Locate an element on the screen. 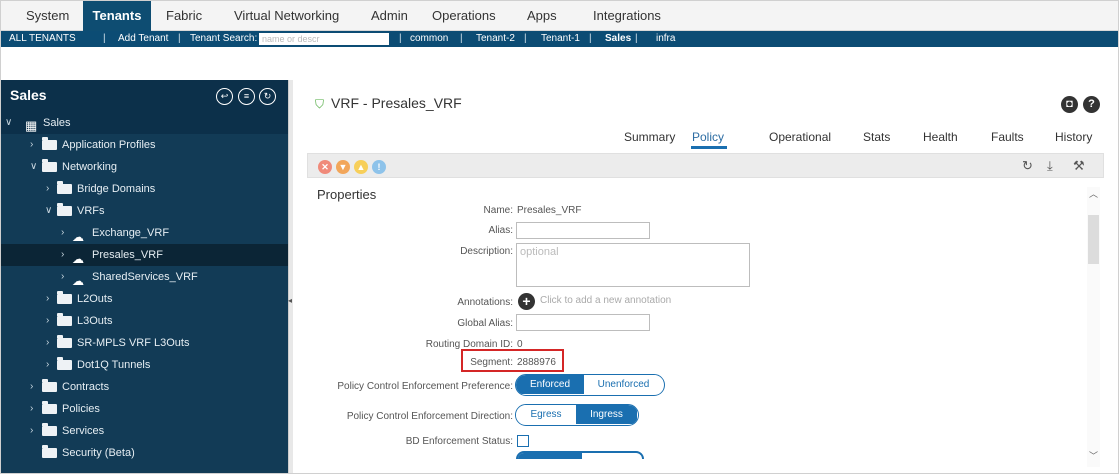  nav-fabric: Fabric is located at coordinates (184, 16).